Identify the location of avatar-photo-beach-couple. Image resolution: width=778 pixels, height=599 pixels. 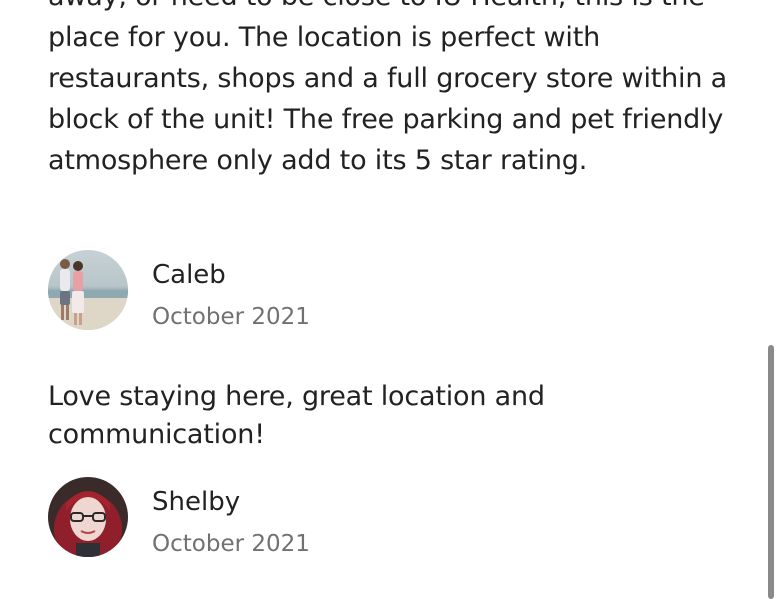
(88, 290).